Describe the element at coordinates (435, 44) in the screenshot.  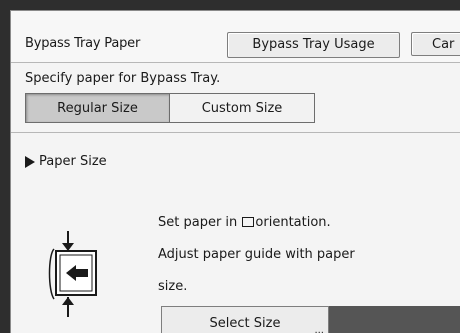
I see `cancel-button: Car` at that location.